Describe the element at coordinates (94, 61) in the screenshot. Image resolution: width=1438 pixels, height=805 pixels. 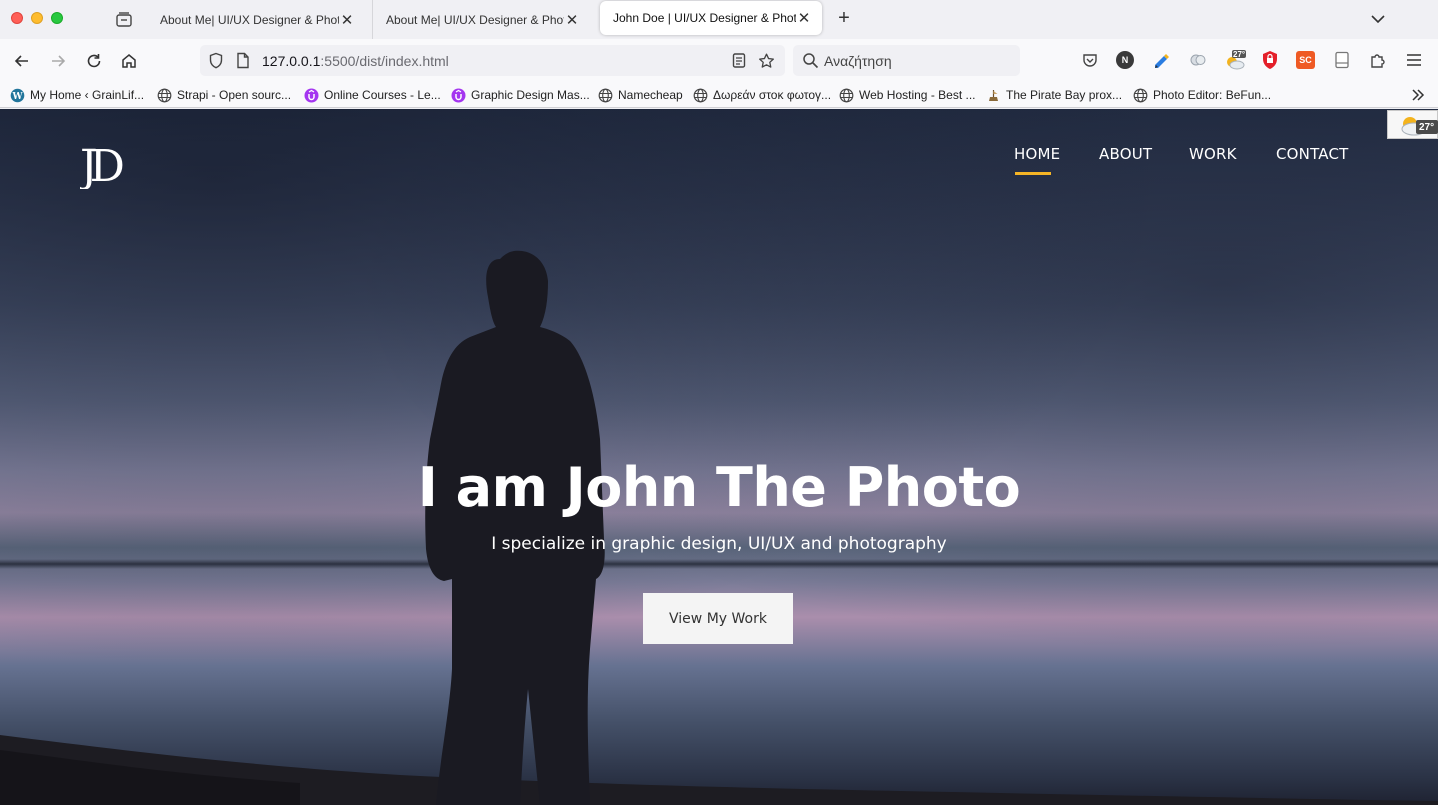
I see `reload-icon` at that location.